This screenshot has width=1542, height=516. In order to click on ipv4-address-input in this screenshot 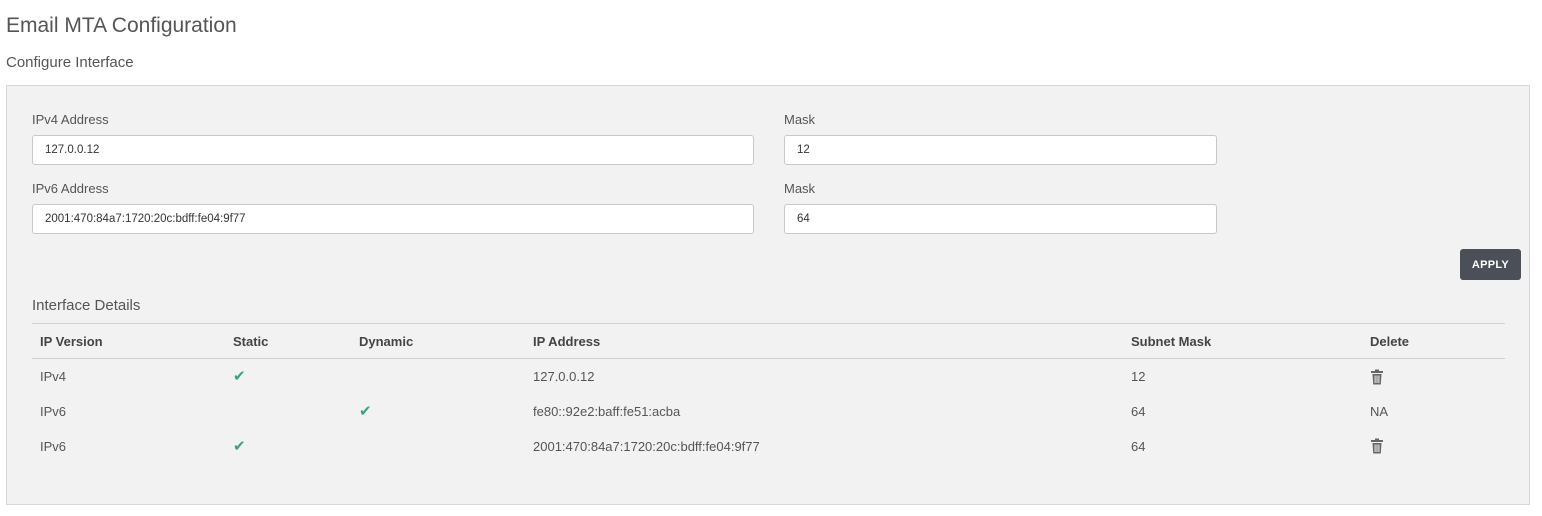, I will do `click(393, 150)`.